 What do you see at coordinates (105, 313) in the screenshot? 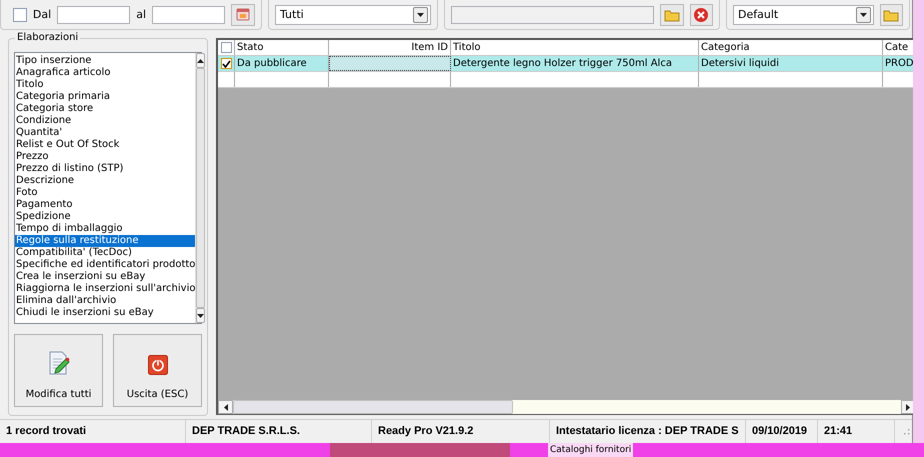
I see `list-item: Chiudi le inserzioni su eBay` at bounding box center [105, 313].